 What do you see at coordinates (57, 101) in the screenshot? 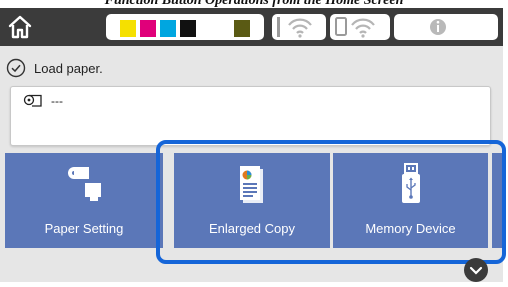
I see `paper-value: ---` at bounding box center [57, 101].